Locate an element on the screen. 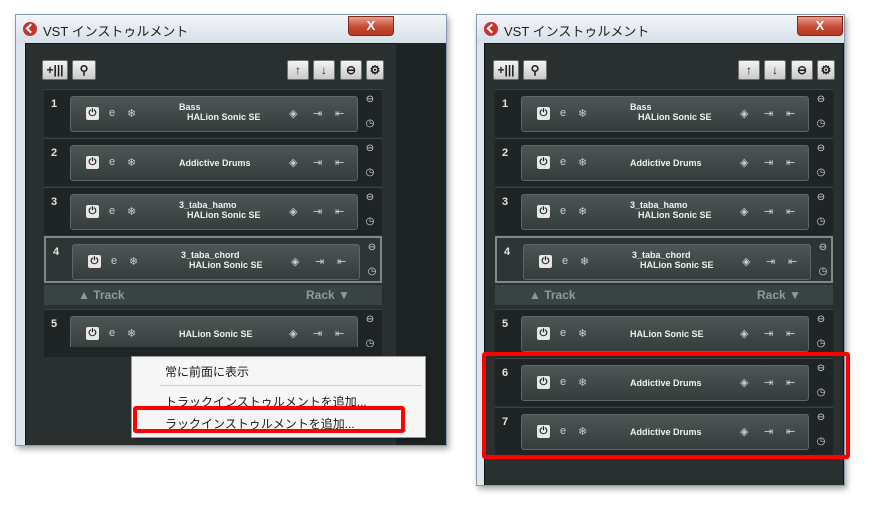 This screenshot has height=512, width=872. instrument-slot: 5 ⏻ e ❄ HALion Sonic SE ◈ ⇥ ⇤ ⊖ ◷ is located at coordinates (664, 333).